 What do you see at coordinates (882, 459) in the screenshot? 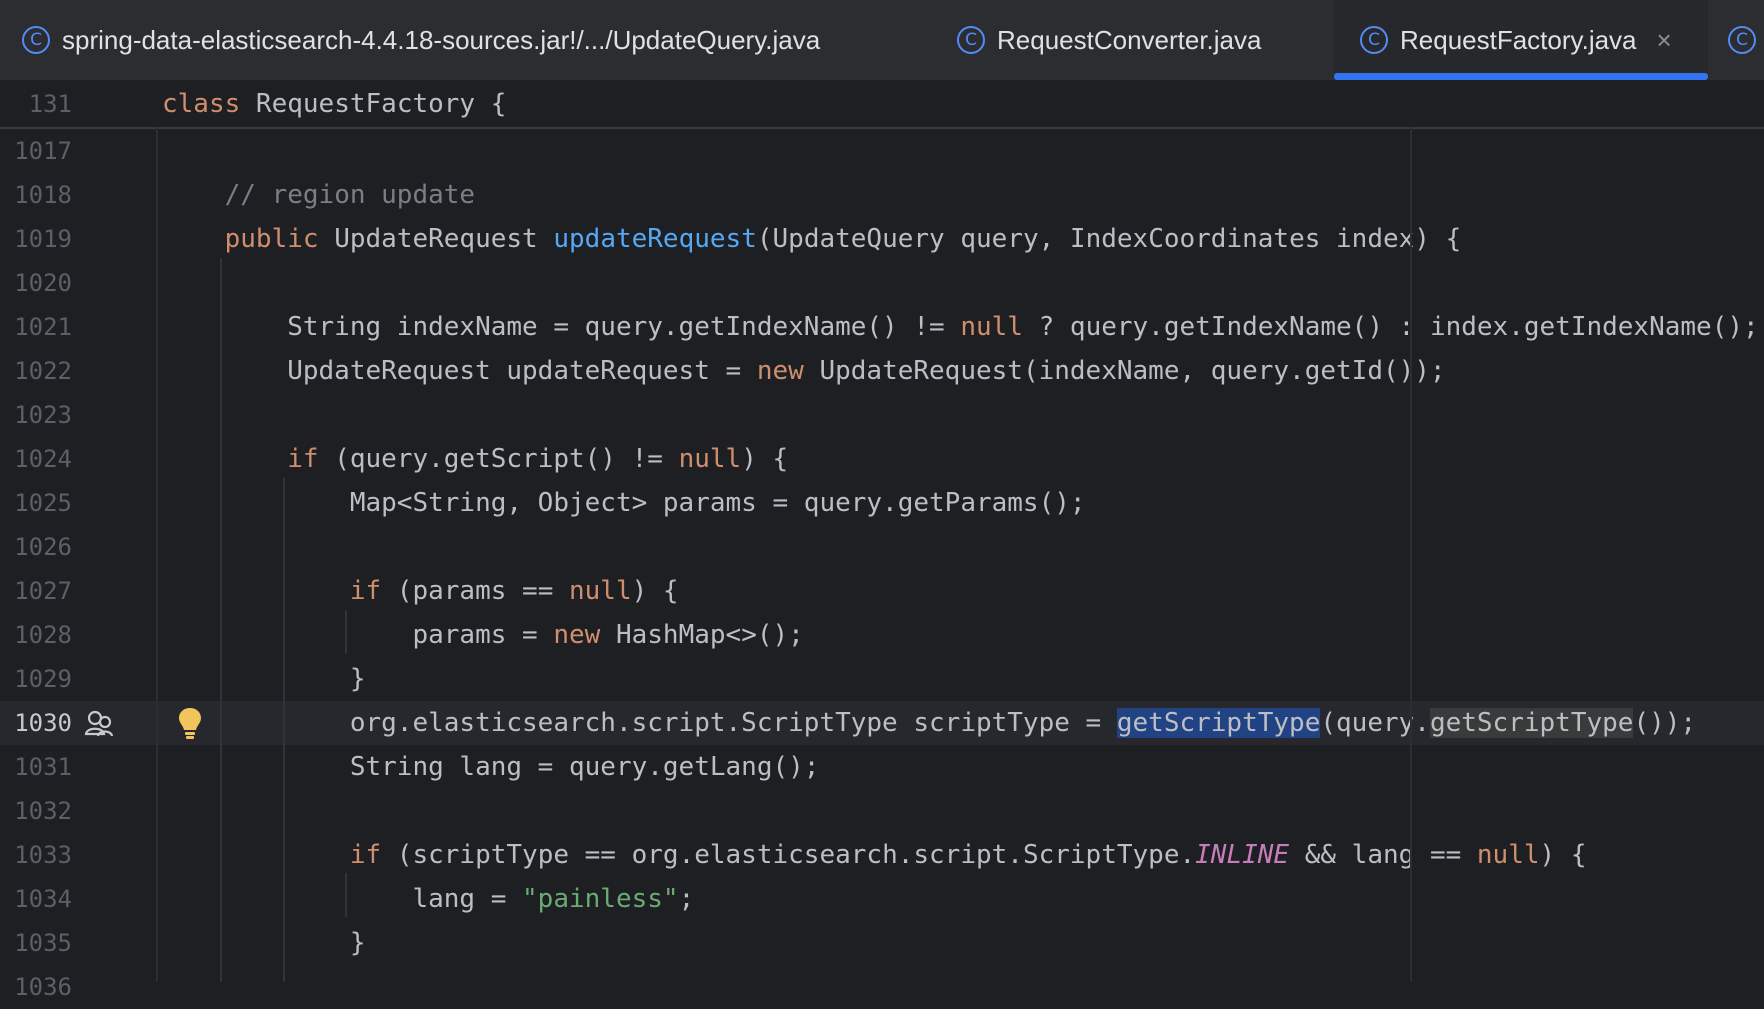
I see `code-line: 1024 if (query.getScript() != null) {` at bounding box center [882, 459].